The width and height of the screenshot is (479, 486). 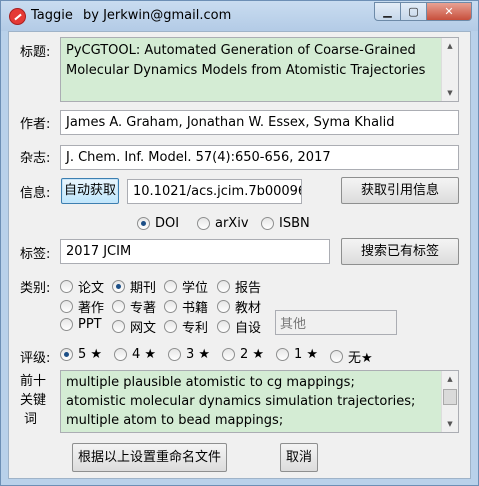 What do you see at coordinates (195, 251) in the screenshot?
I see `tags-input: 2017 JCIM` at bounding box center [195, 251].